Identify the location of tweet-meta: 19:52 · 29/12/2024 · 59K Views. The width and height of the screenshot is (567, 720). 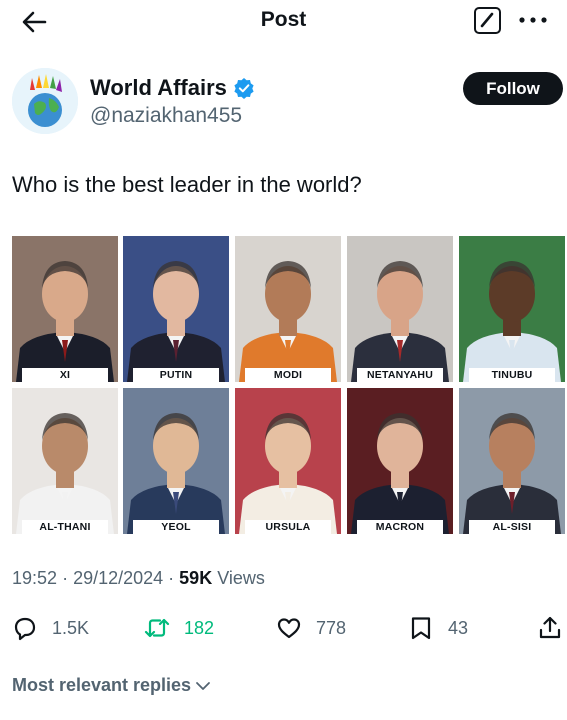
(138, 578).